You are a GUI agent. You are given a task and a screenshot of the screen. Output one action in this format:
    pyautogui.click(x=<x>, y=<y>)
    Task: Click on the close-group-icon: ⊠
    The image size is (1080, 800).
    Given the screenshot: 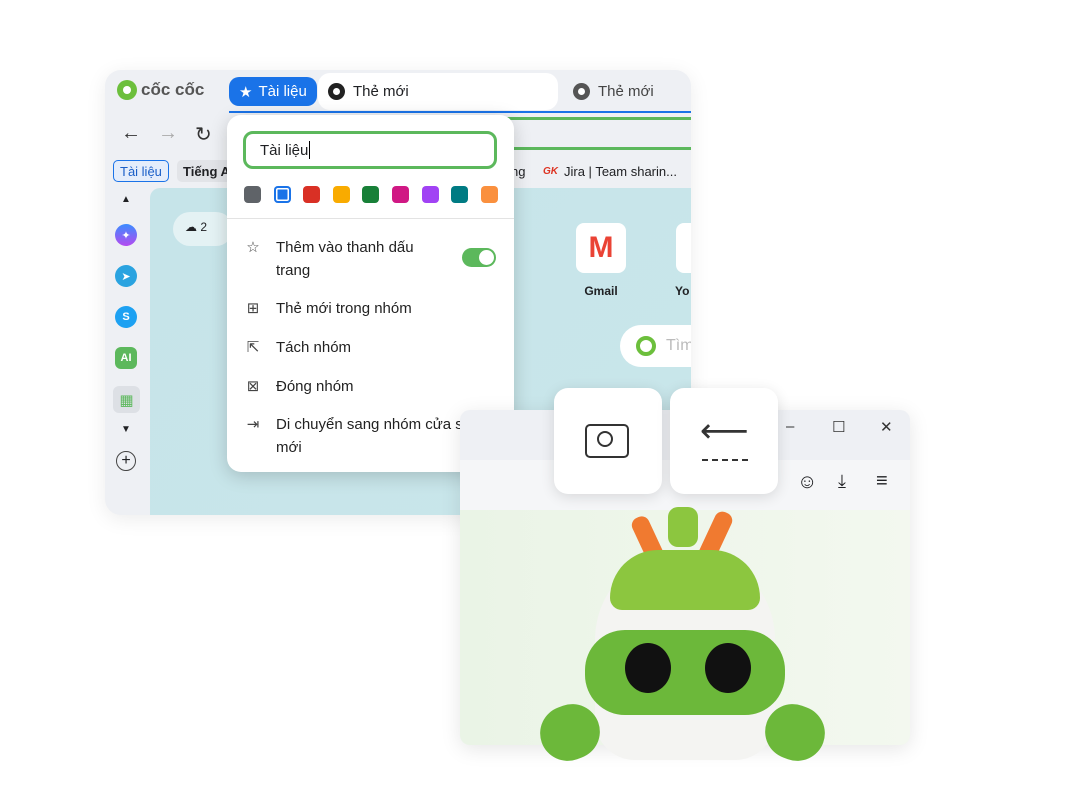 What is the action you would take?
    pyautogui.click(x=253, y=386)
    